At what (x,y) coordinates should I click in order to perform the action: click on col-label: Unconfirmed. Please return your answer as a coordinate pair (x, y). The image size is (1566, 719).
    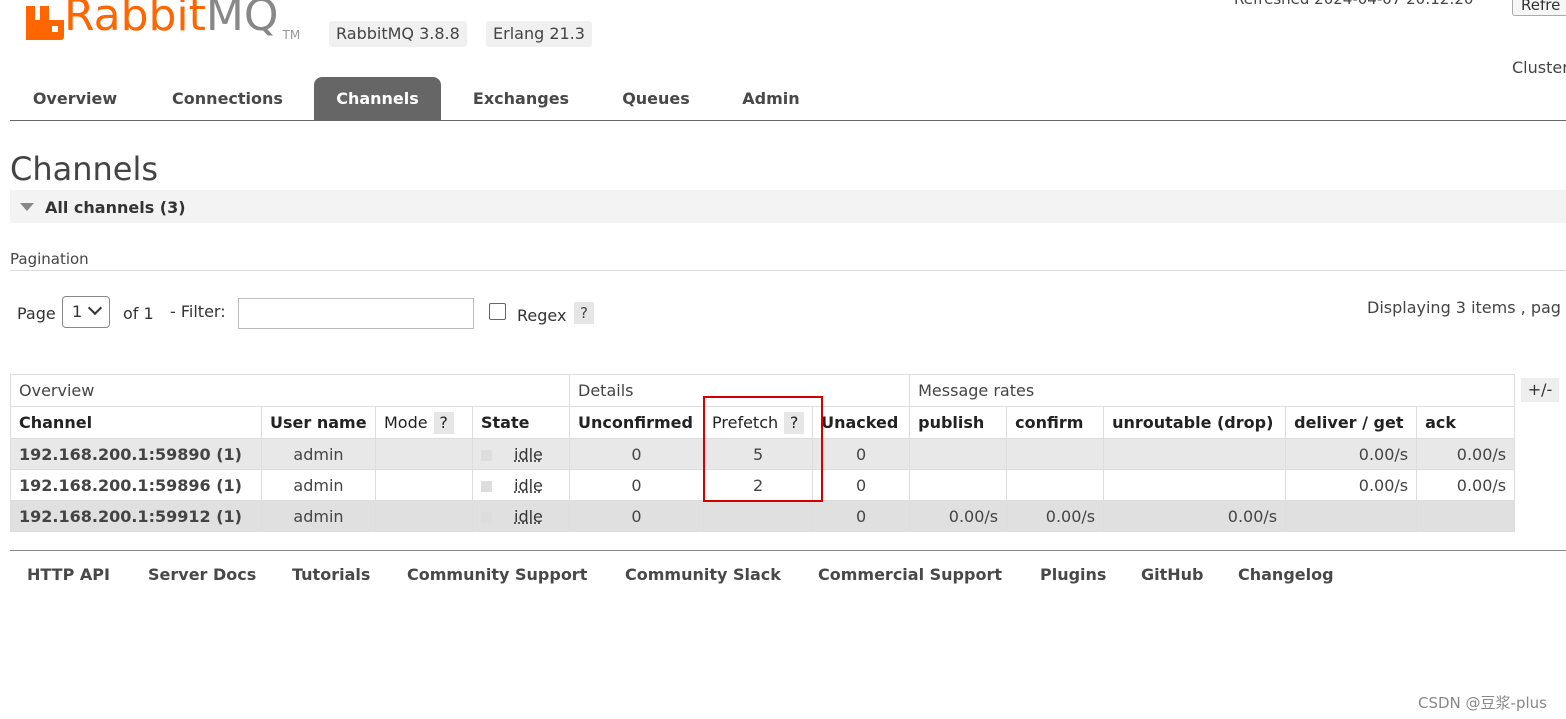
    Looking at the image, I should click on (635, 422).